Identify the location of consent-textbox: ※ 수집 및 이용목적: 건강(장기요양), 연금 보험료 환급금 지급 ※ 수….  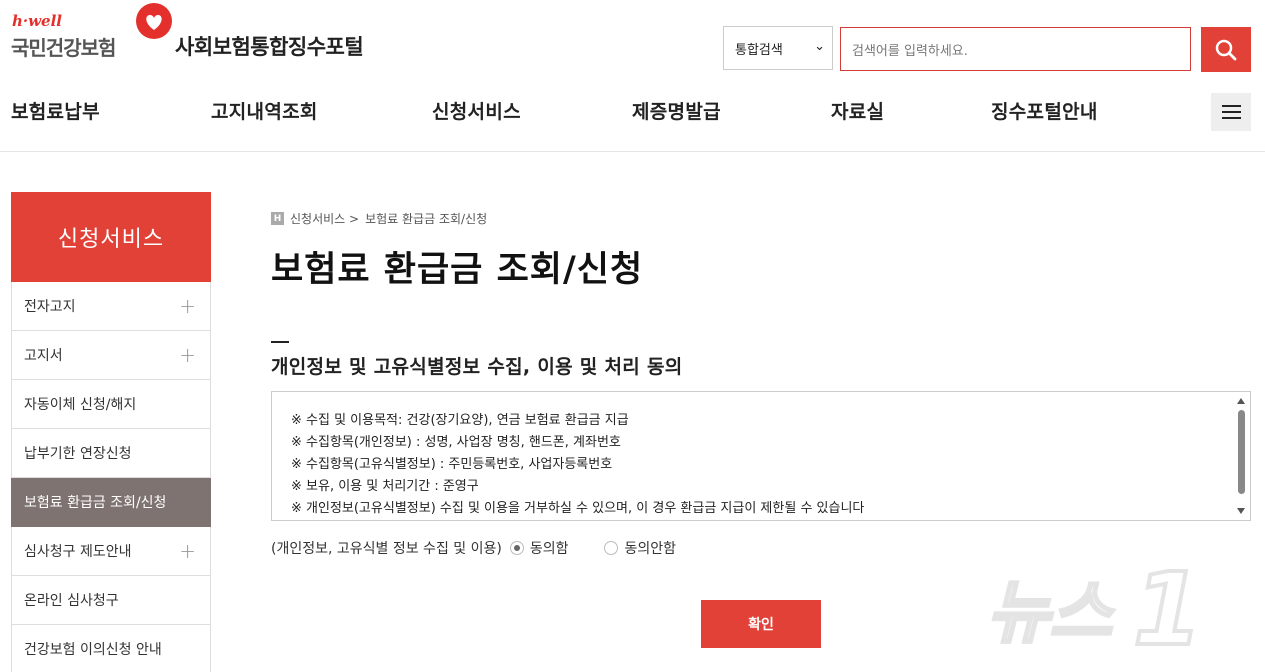
(761, 456).